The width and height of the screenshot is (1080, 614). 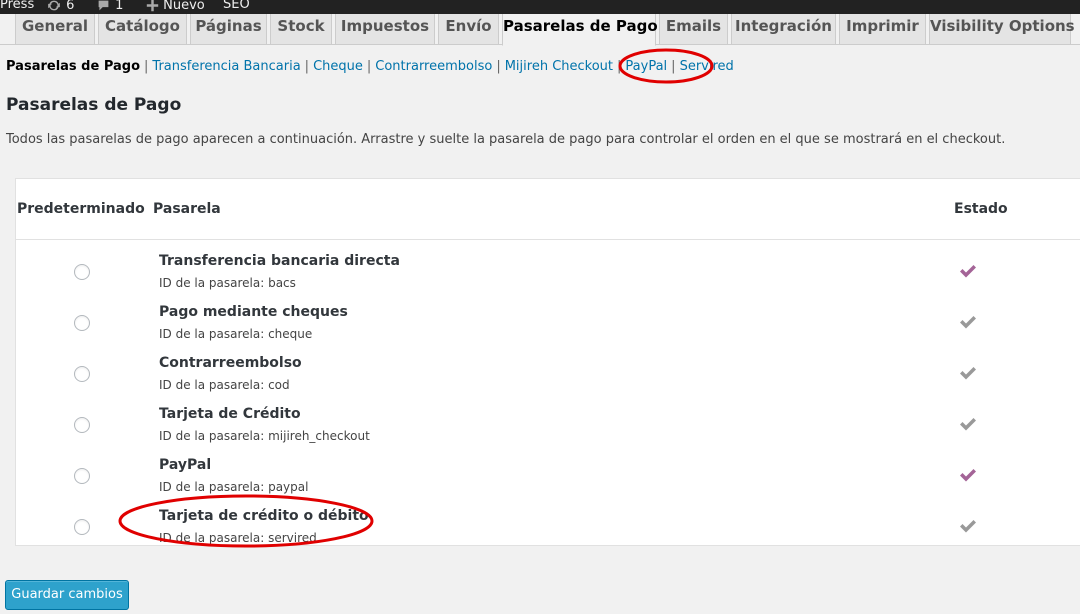 I want to click on gateway-name: Tarjeta de Crédito, so click(x=230, y=414).